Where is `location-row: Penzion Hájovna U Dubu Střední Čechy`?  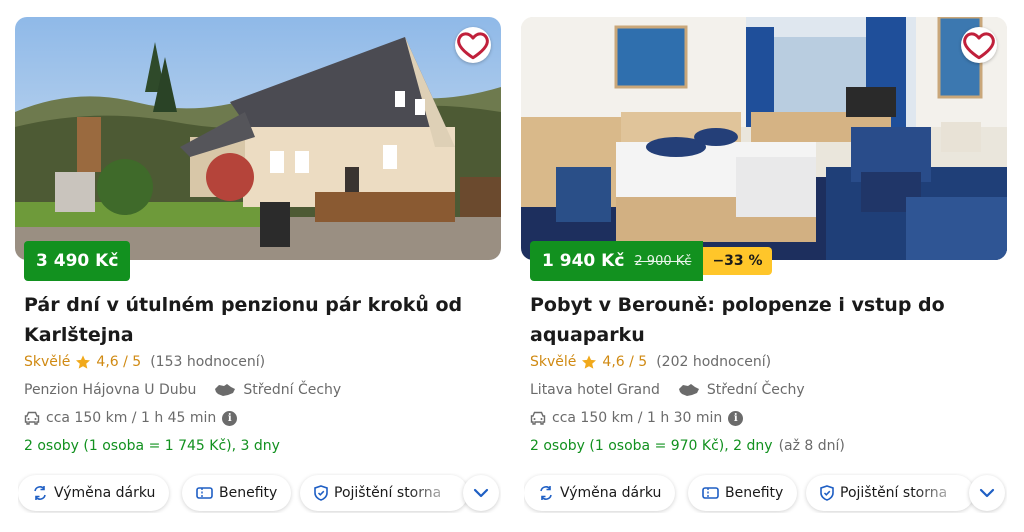 location-row: Penzion Hájovna U Dubu Střední Čechy is located at coordinates (182, 390).